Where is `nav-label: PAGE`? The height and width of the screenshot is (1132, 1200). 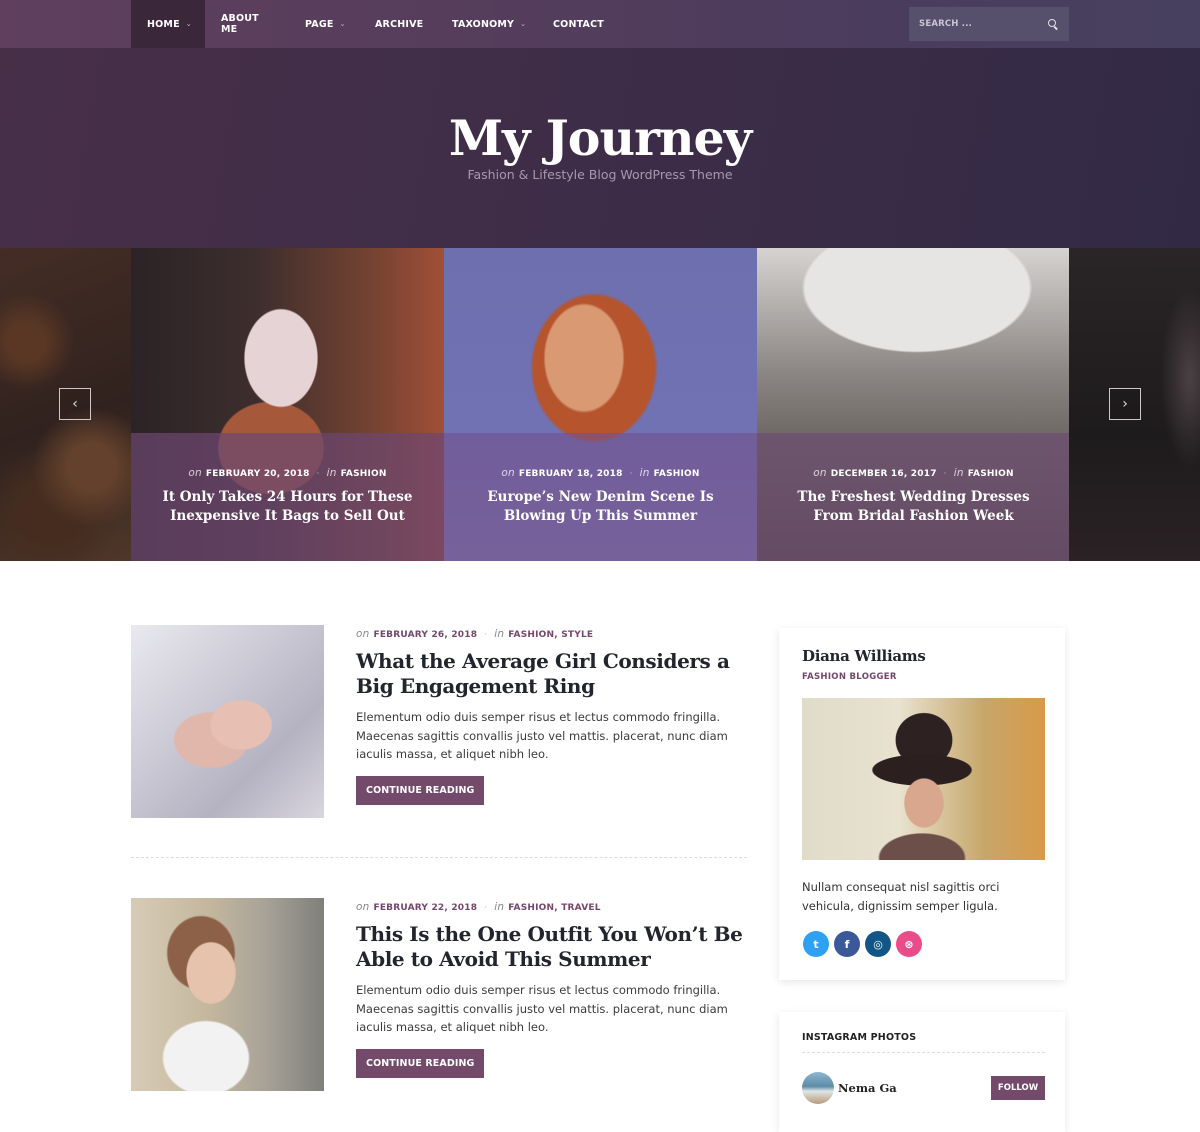 nav-label: PAGE is located at coordinates (319, 24).